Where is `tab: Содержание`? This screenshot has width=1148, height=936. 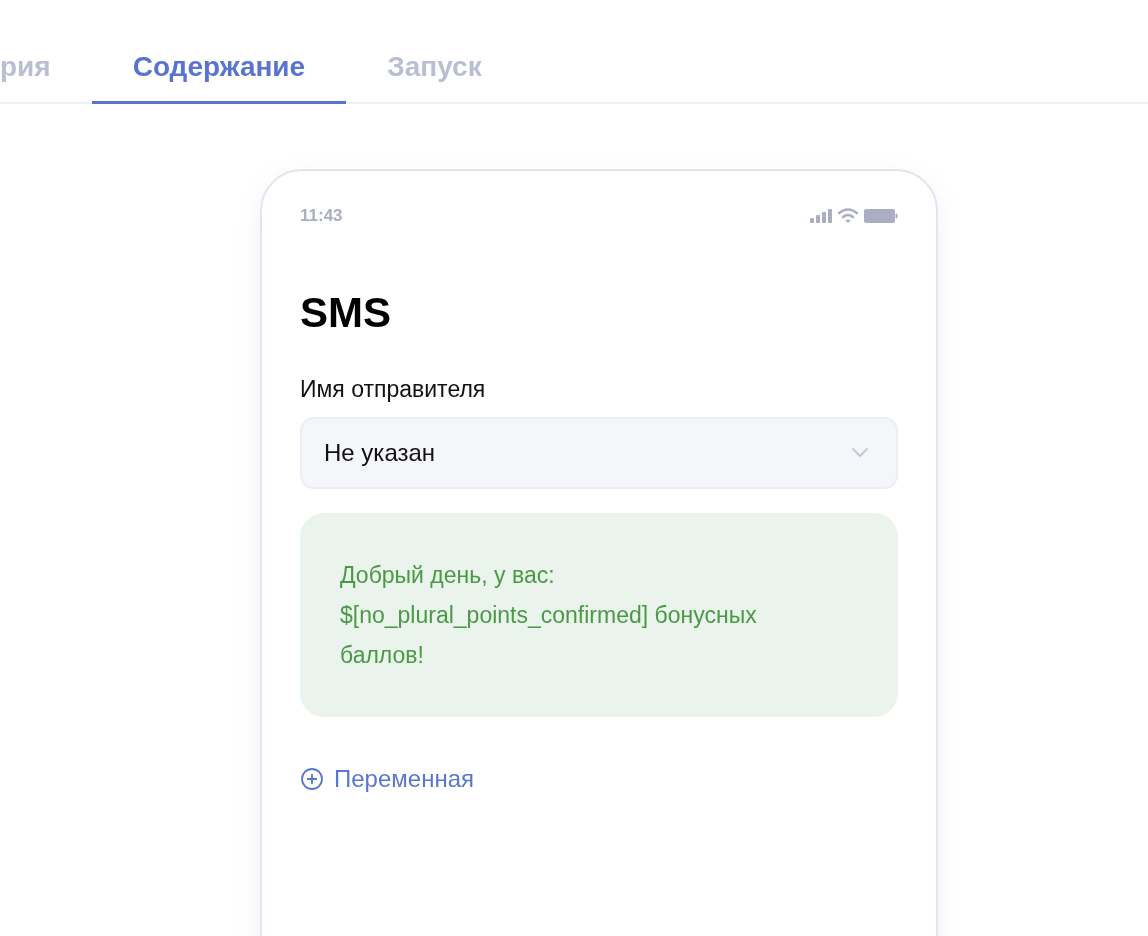
tab: Содержание is located at coordinates (219, 52).